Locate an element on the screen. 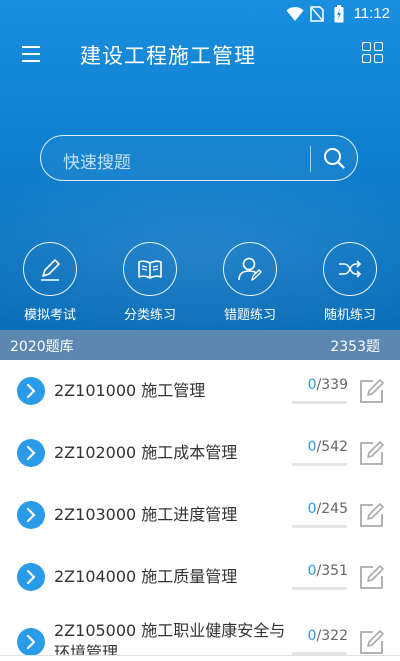 The image size is (400, 661). action-label: 随机练习 is located at coordinates (349, 315).